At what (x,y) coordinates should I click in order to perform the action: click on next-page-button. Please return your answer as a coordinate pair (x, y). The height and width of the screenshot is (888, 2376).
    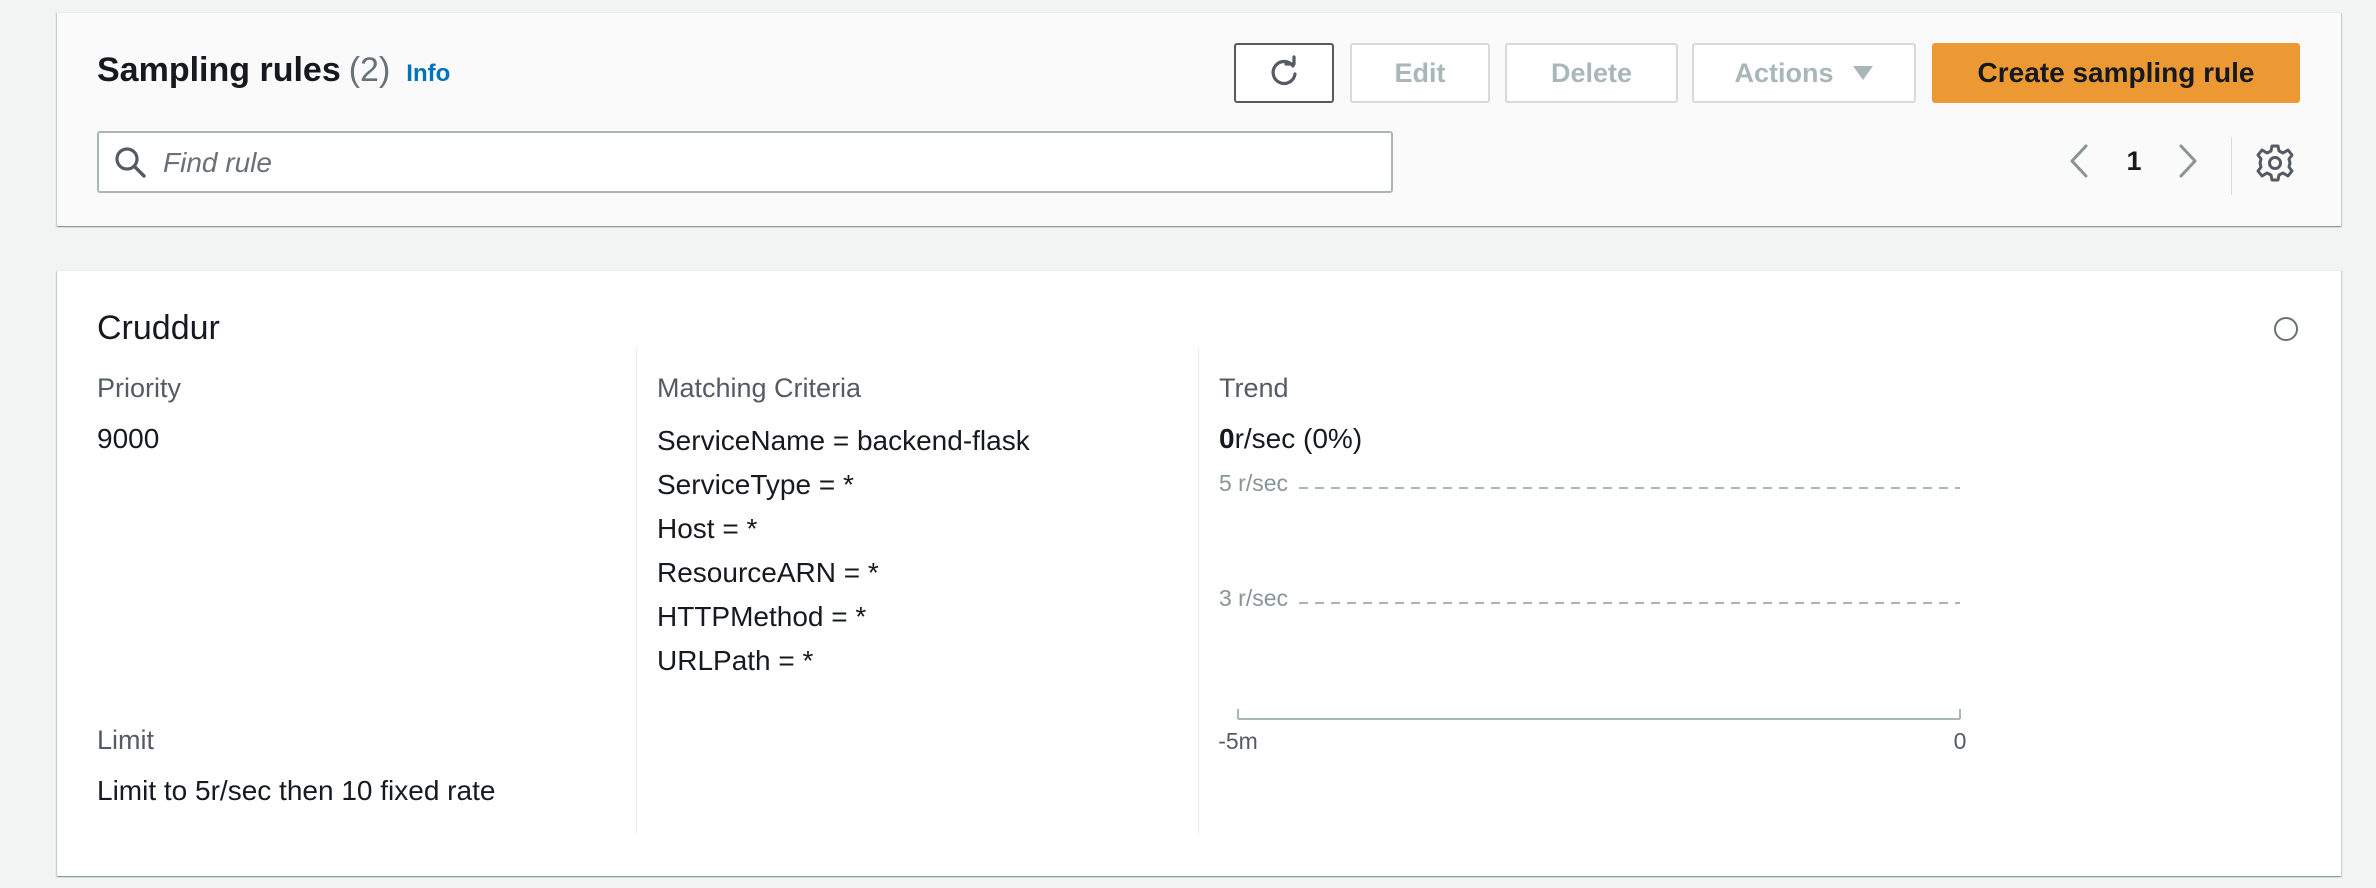
    Looking at the image, I should click on (2188, 161).